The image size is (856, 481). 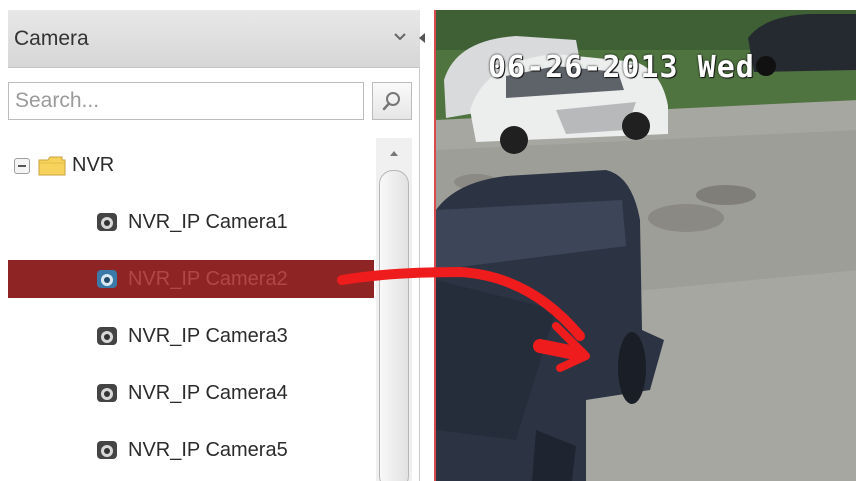 I want to click on folder-icon, so click(x=52, y=166).